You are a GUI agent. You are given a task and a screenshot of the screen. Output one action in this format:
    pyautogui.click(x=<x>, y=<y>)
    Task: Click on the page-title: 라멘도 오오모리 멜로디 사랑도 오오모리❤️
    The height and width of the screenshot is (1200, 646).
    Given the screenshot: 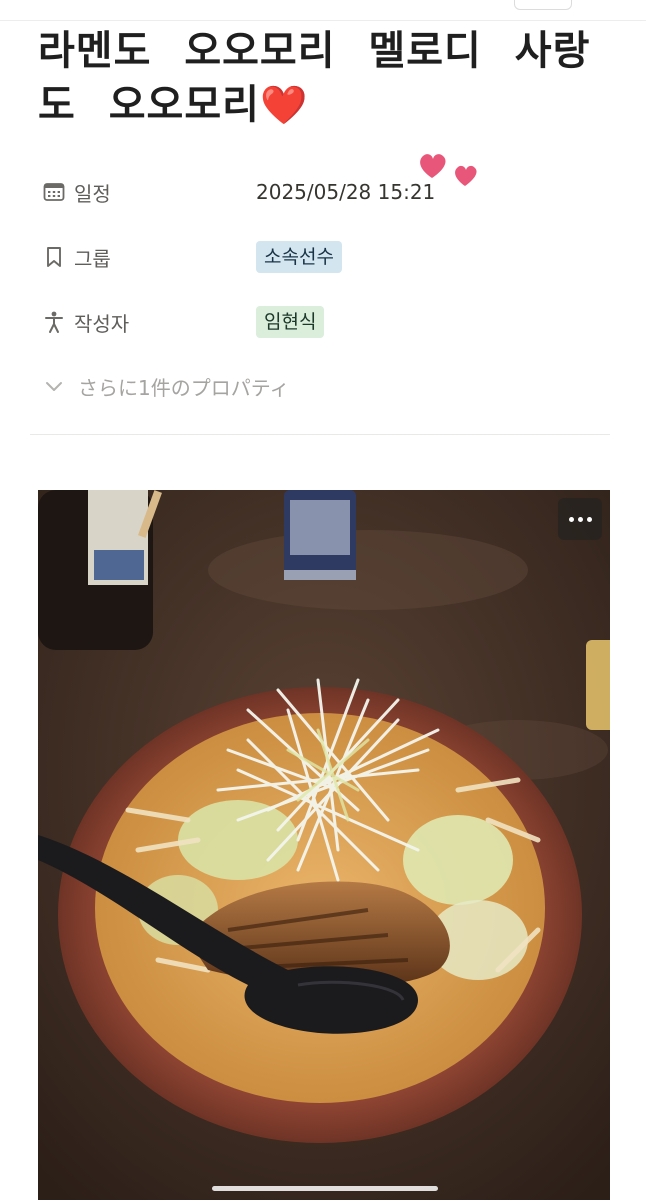 What is the action you would take?
    pyautogui.click(x=318, y=78)
    